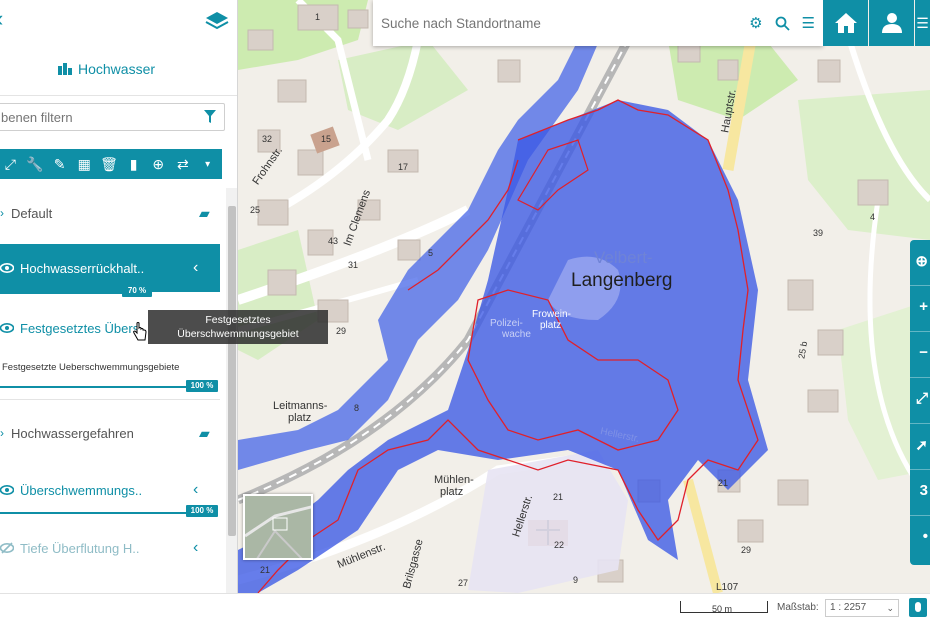 The height and width of the screenshot is (620, 930). I want to click on house-number: 8, so click(357, 408).